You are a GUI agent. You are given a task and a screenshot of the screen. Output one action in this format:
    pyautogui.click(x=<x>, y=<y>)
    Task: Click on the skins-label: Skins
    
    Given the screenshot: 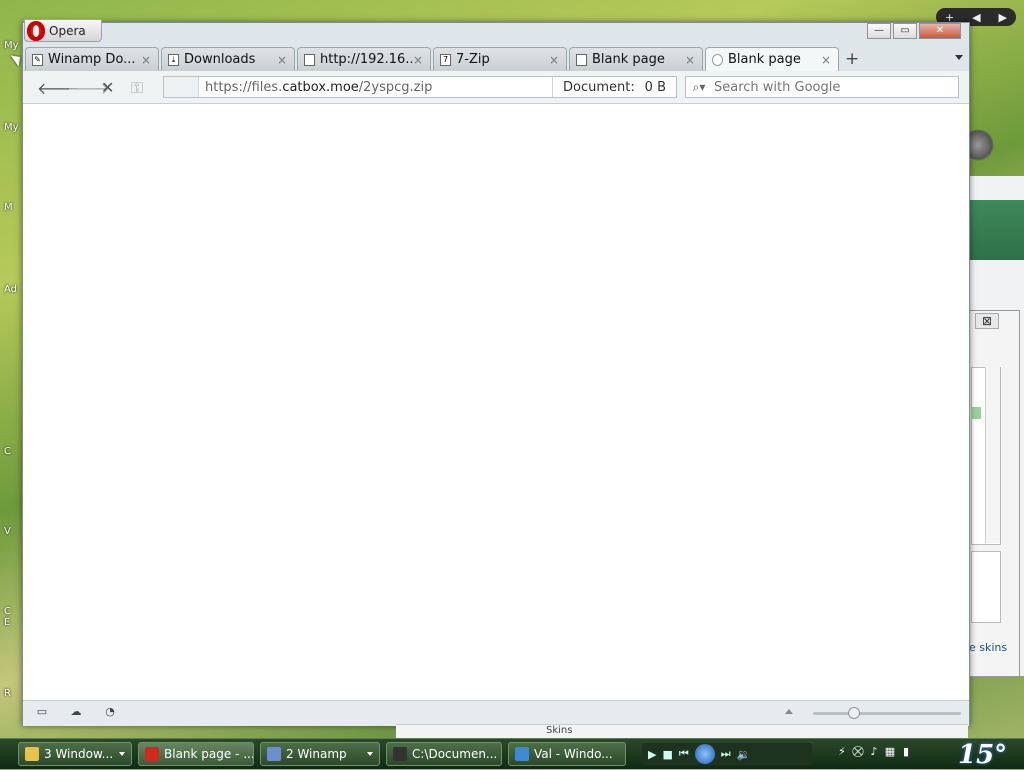 What is the action you would take?
    pyautogui.click(x=559, y=730)
    